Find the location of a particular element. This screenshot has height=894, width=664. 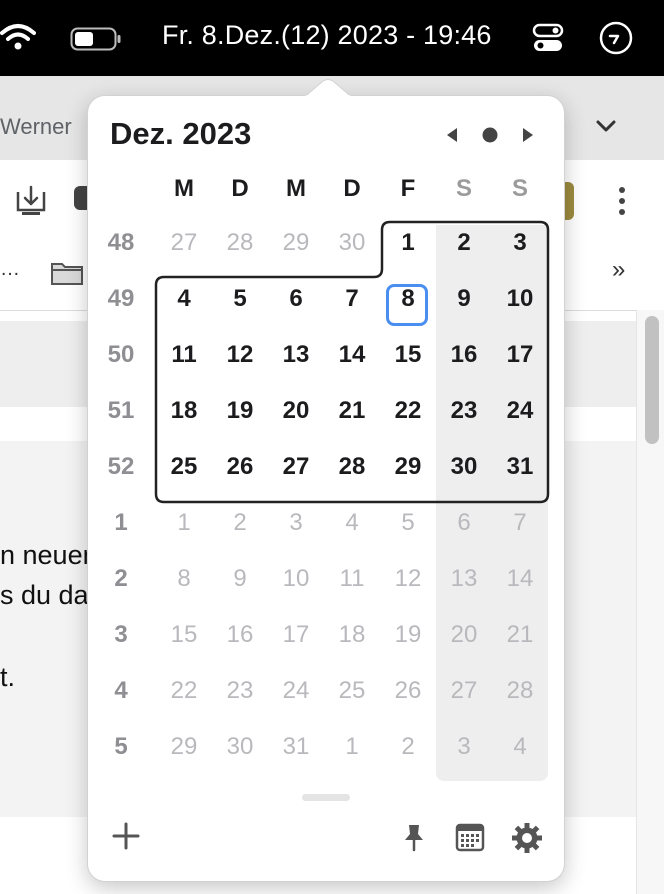

download-icon is located at coordinates (31, 201).